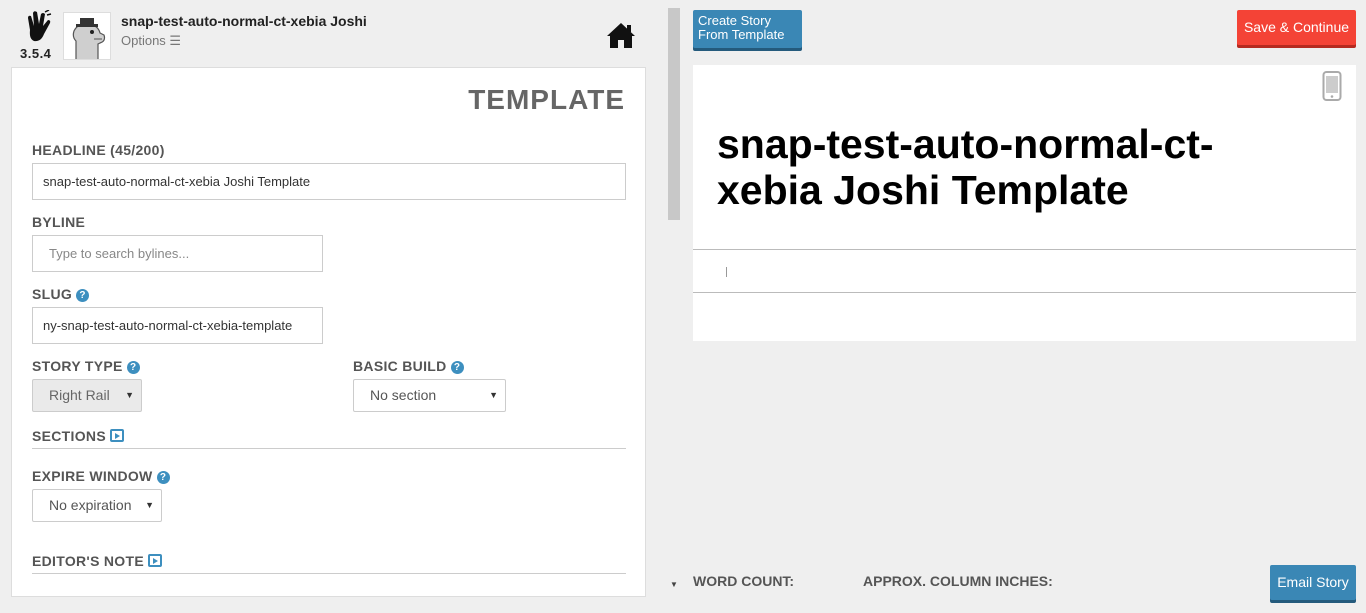 The width and height of the screenshot is (1366, 613). What do you see at coordinates (244, 21) in the screenshot?
I see `user-name: snap-test-auto-normal-ct-xebia Joshi` at bounding box center [244, 21].